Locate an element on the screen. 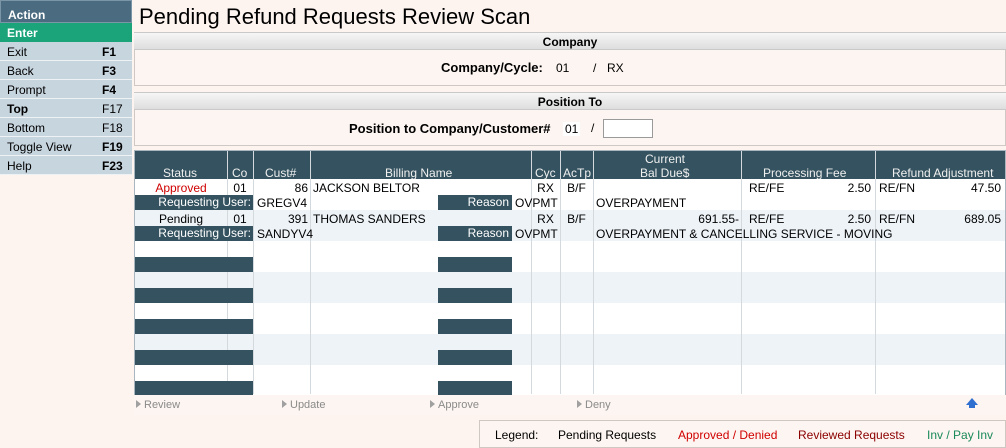  status-cell: Approved is located at coordinates (181, 188).